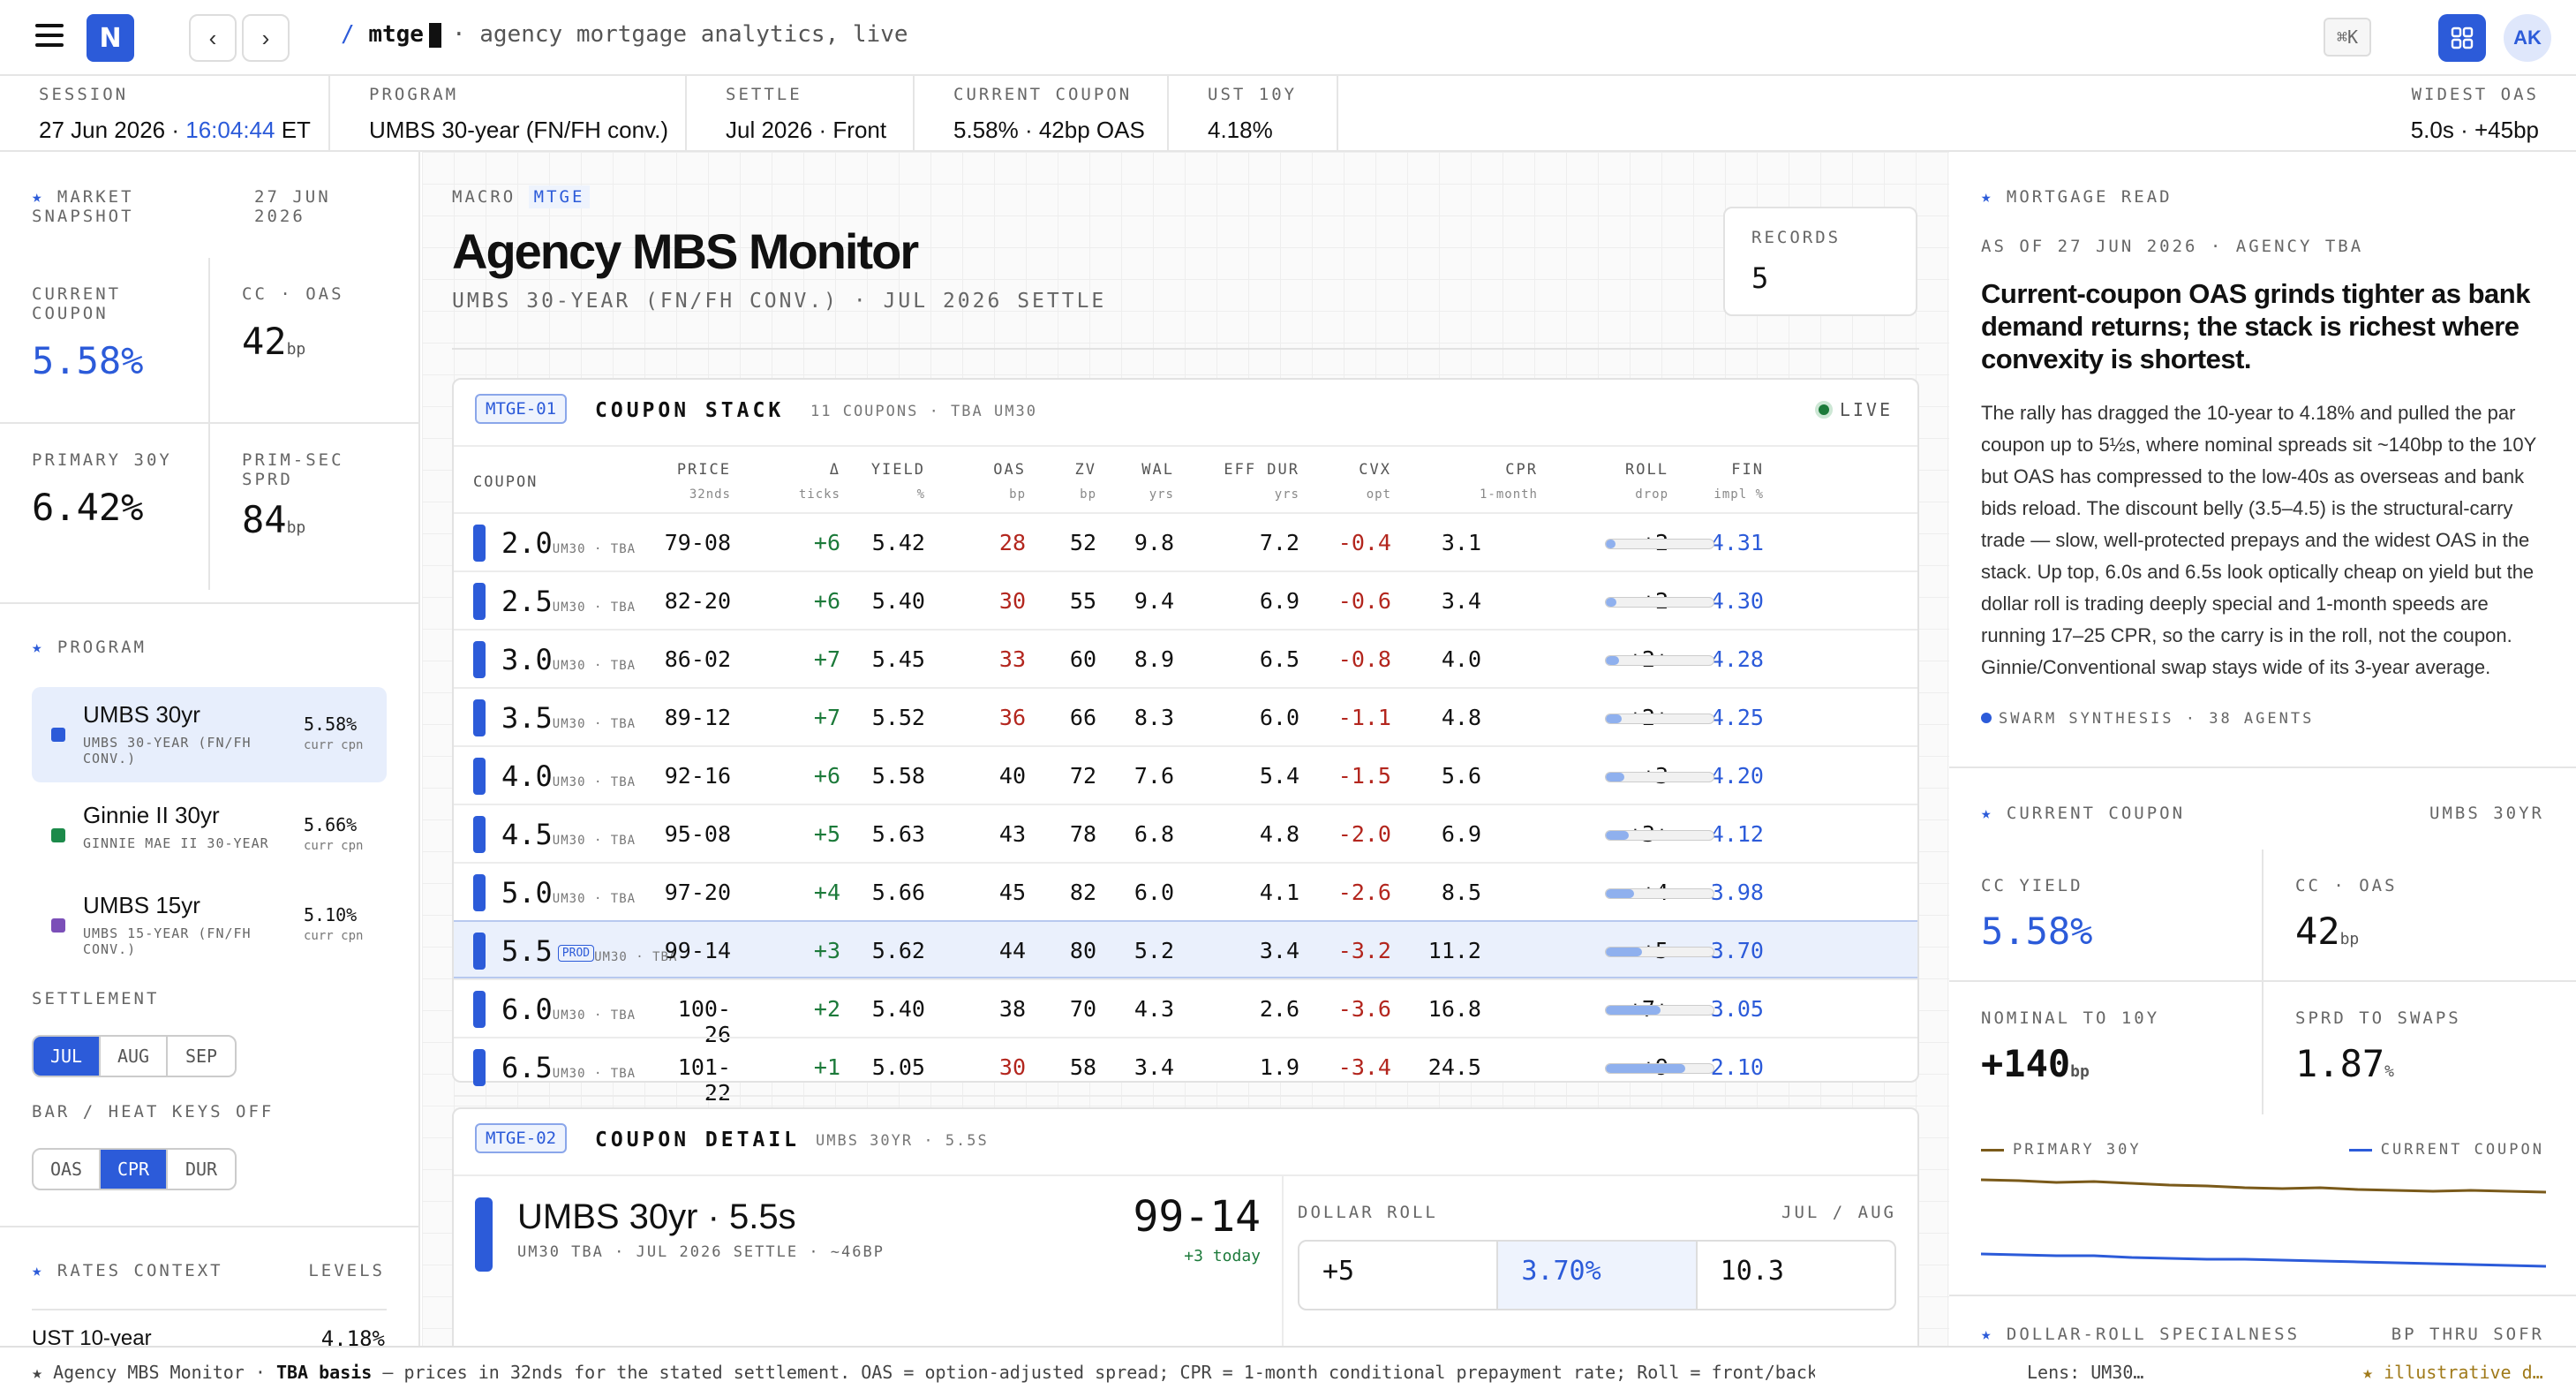 This screenshot has width=2576, height=1397. What do you see at coordinates (2026, 1064) in the screenshot?
I see `metric-number: +140` at bounding box center [2026, 1064].